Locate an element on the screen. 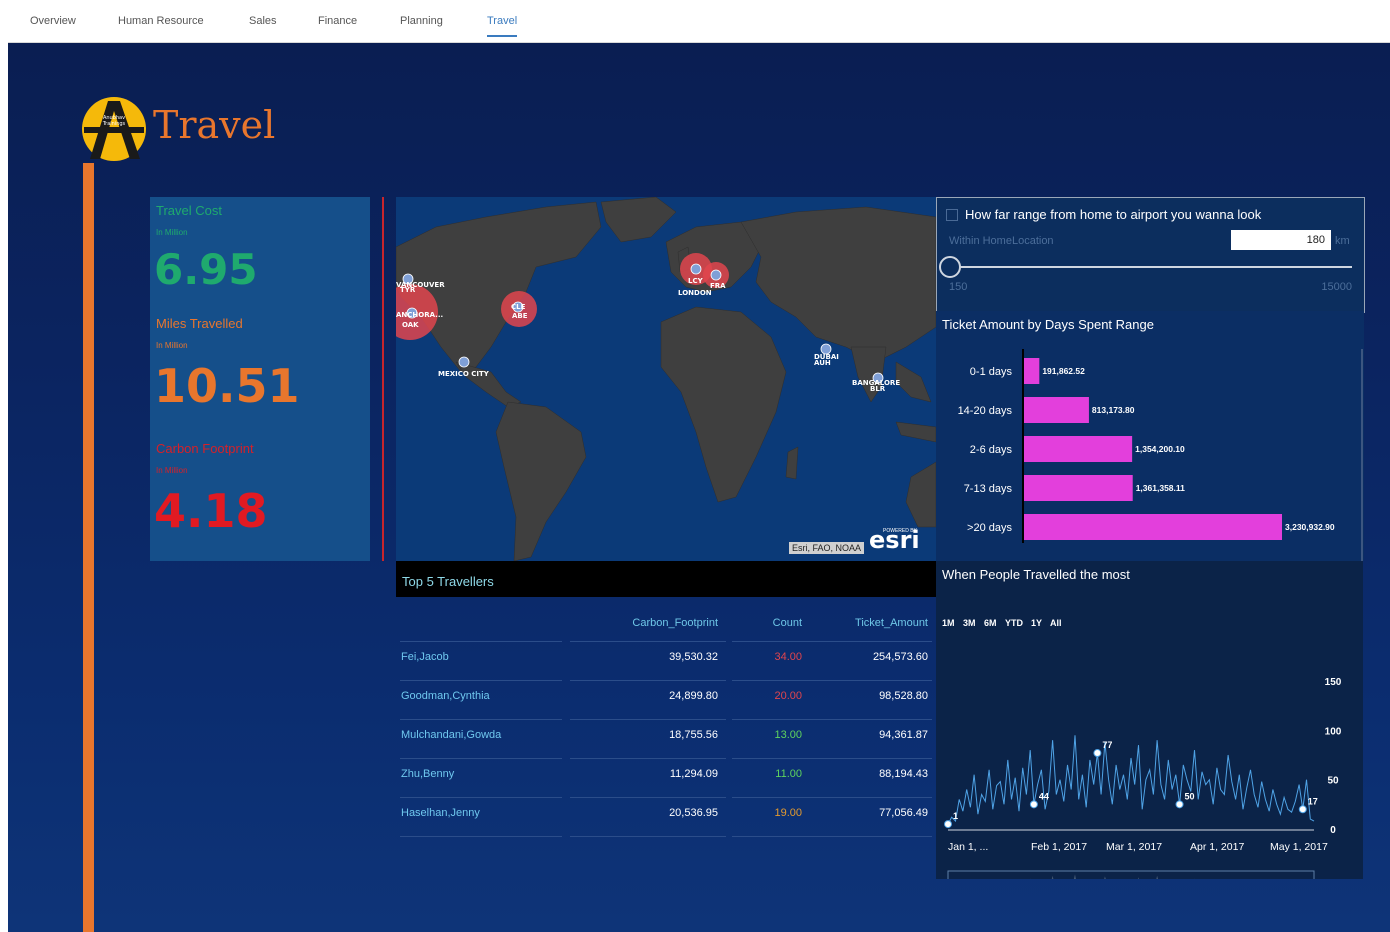  tab-planning: Planning is located at coordinates (421, 25).